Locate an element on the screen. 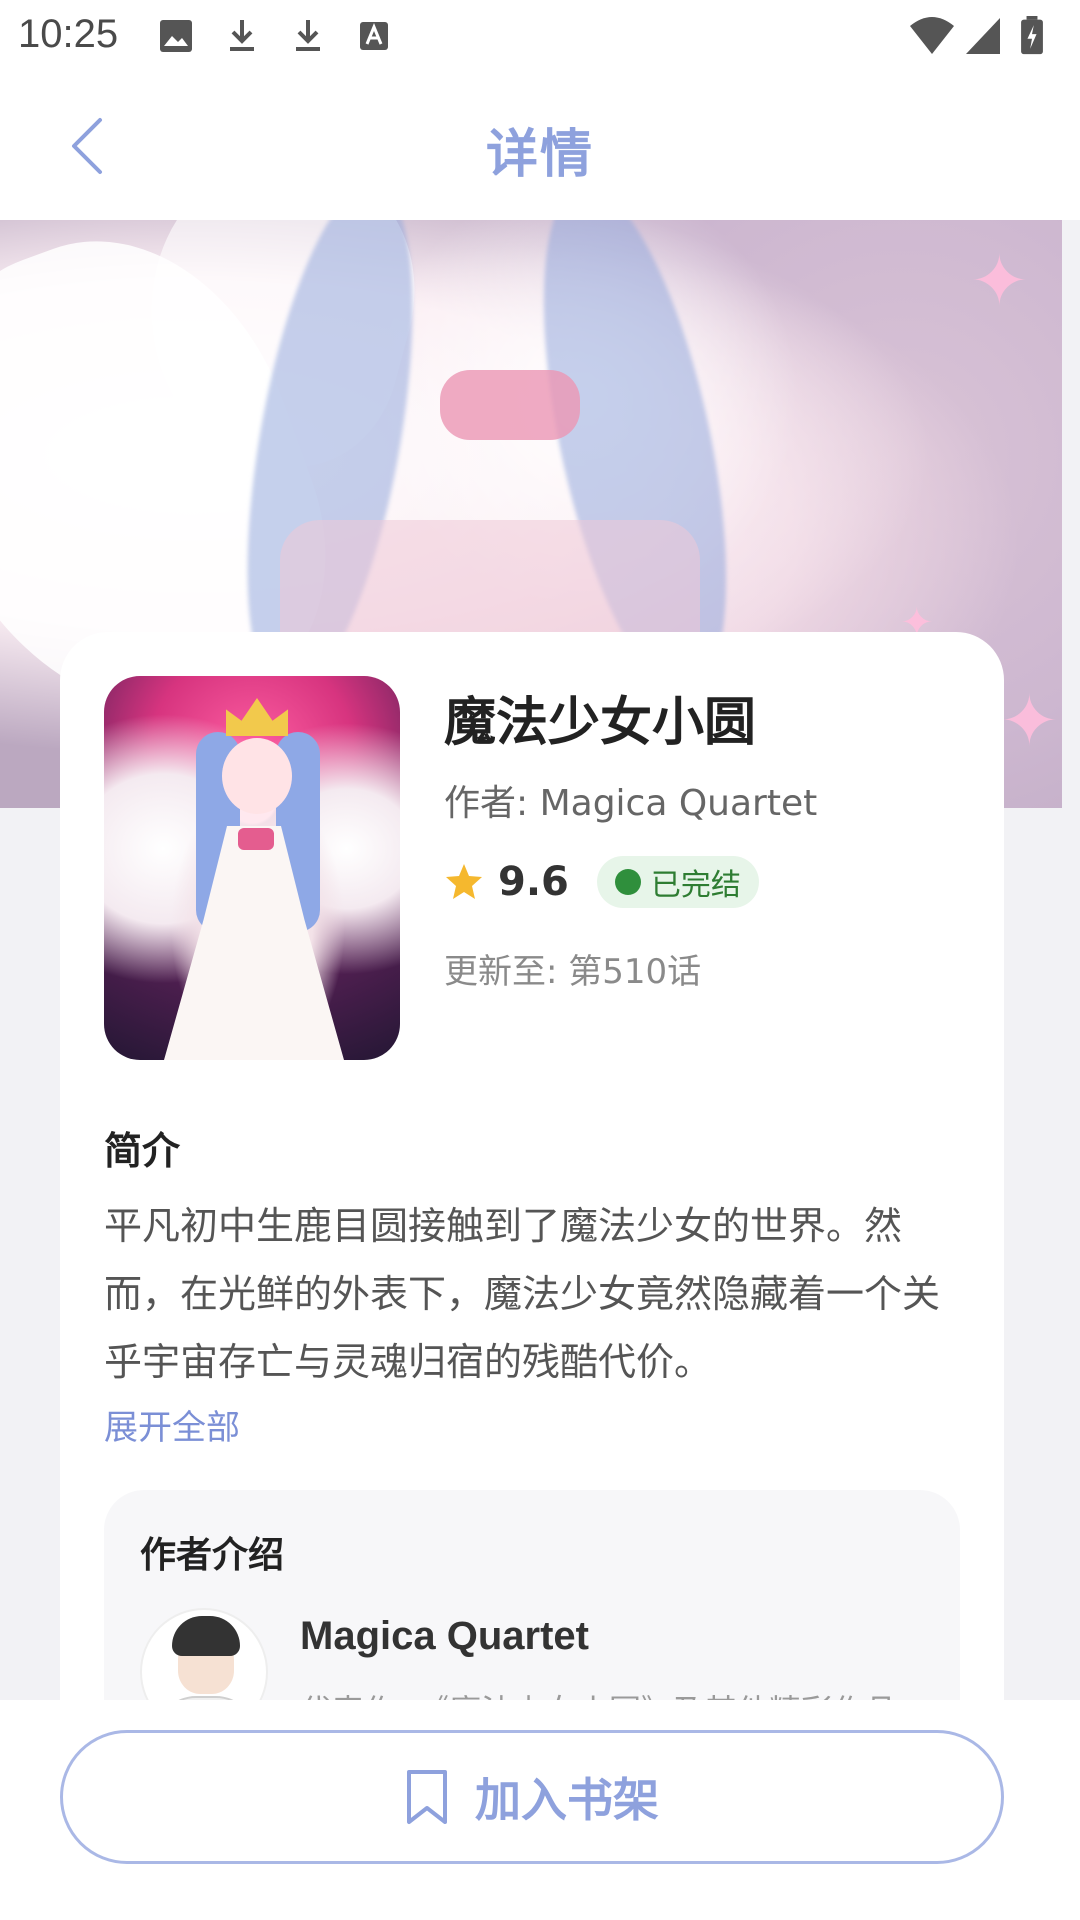 This screenshot has height=1920, width=1080. status-dot-icon is located at coordinates (627, 882).